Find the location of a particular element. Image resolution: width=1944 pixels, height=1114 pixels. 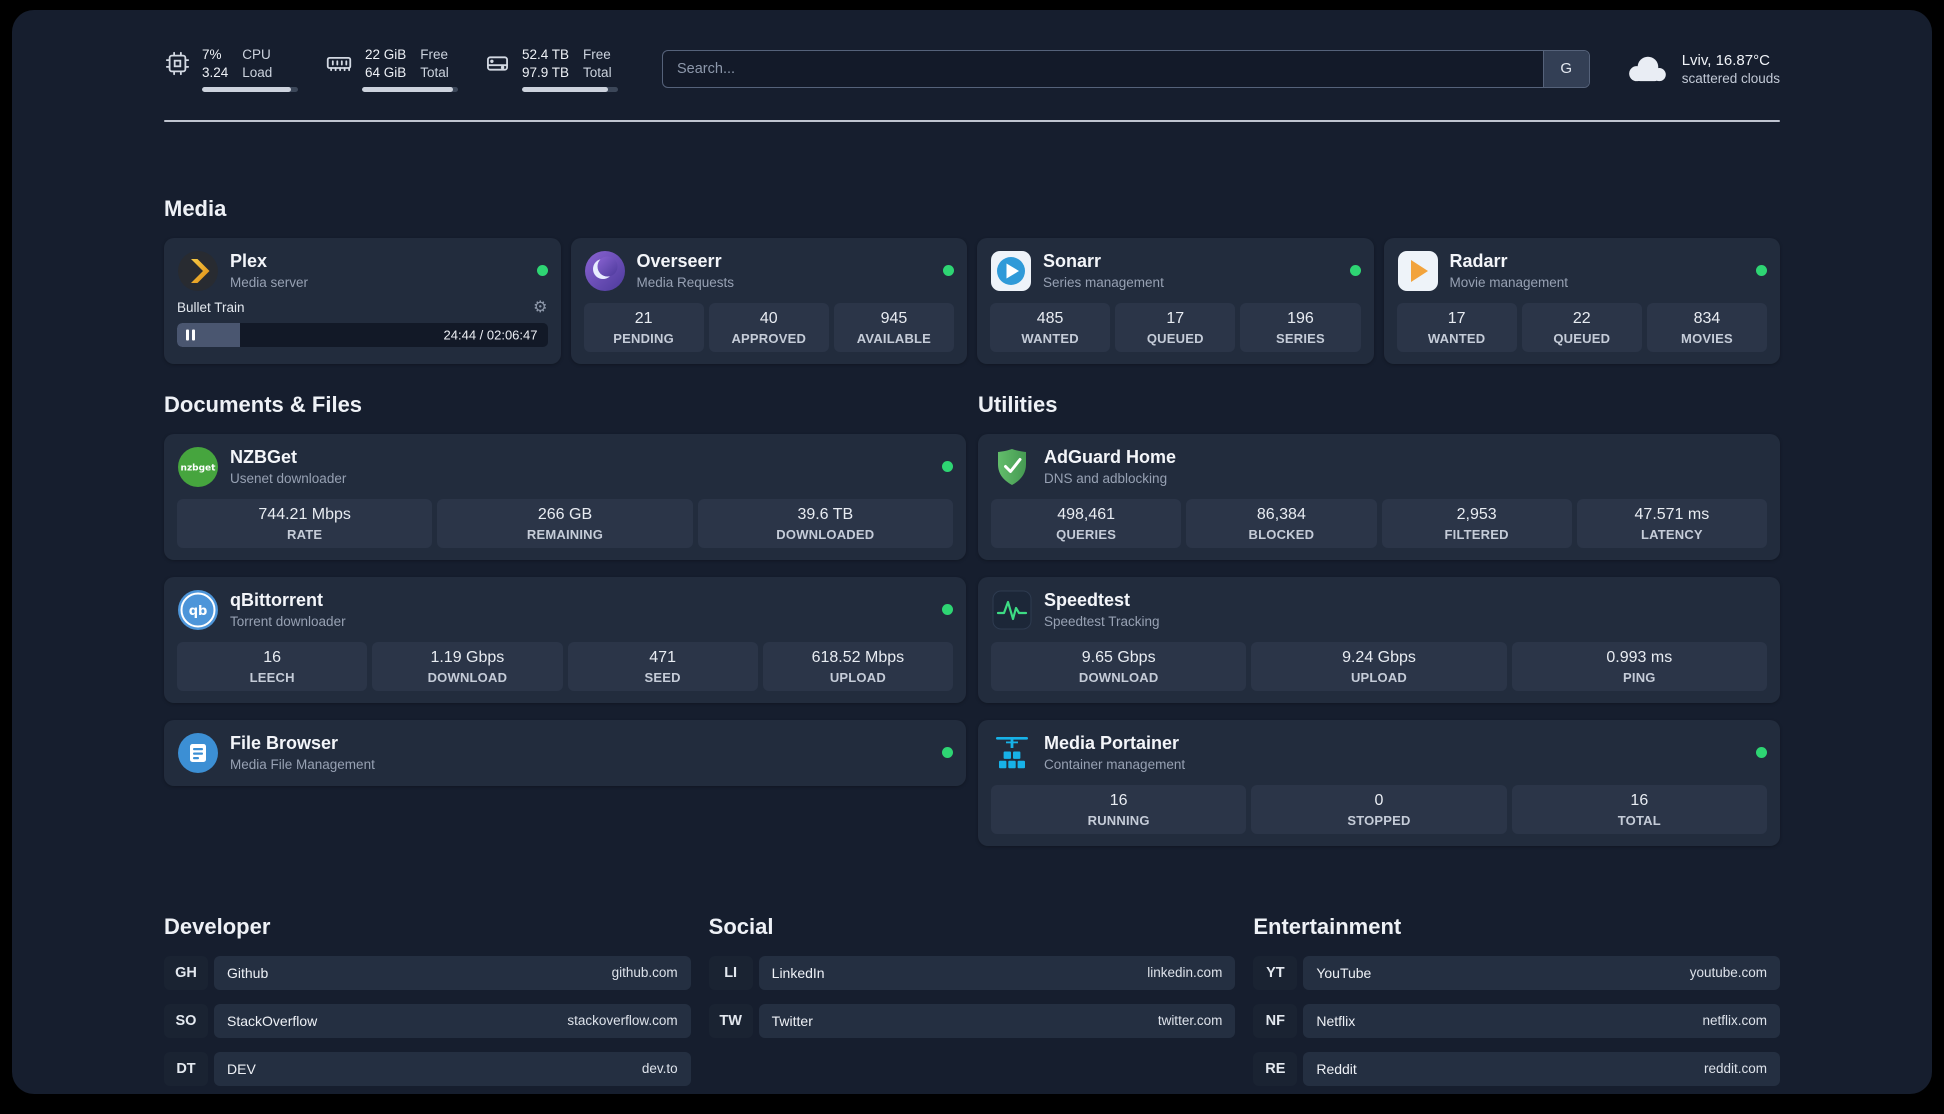

stat-tile-stopped: 0 STOPPED is located at coordinates (1379, 809).